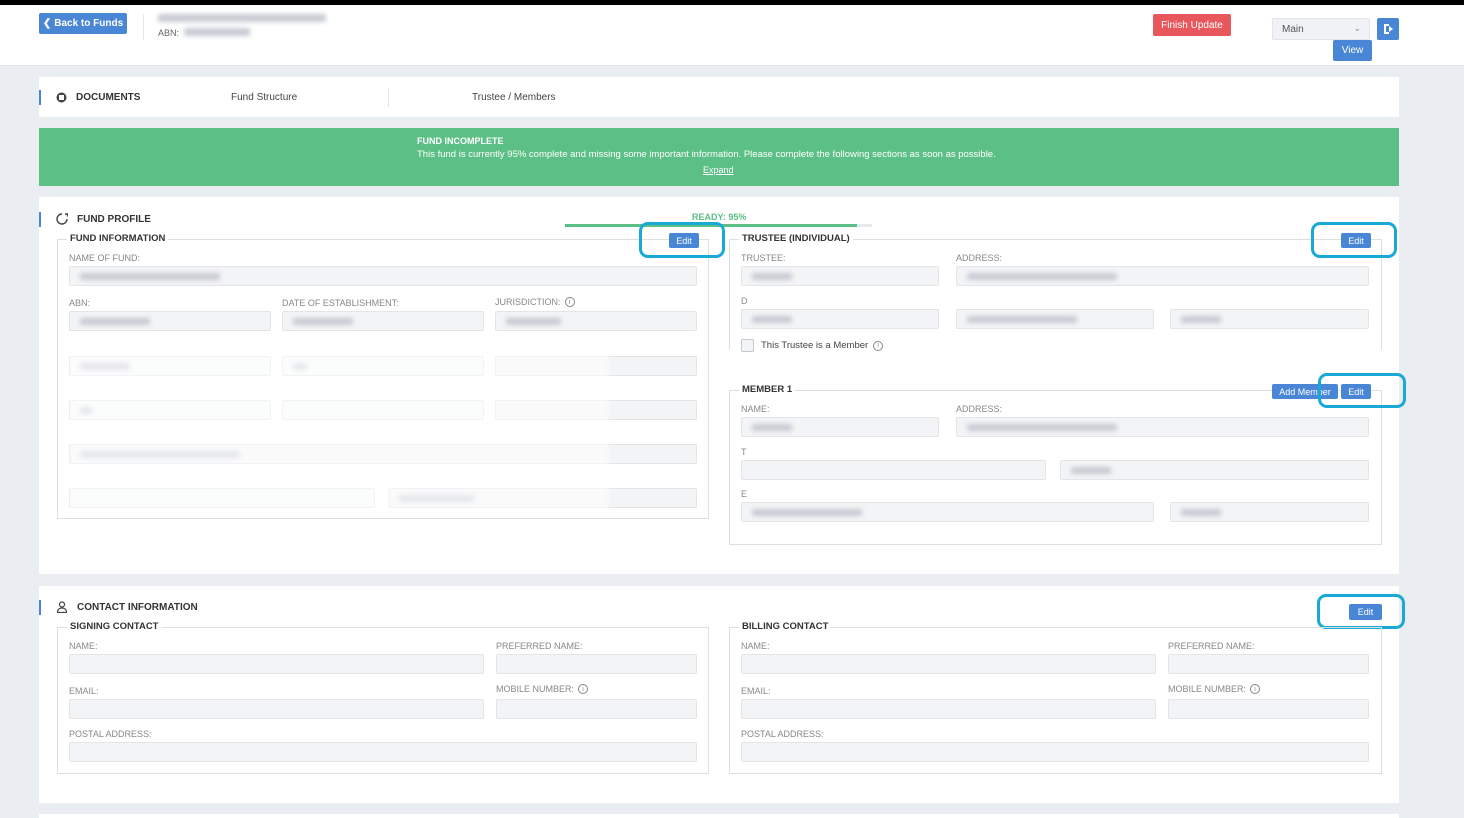  What do you see at coordinates (947, 512) in the screenshot?
I see `member-email-field` at bounding box center [947, 512].